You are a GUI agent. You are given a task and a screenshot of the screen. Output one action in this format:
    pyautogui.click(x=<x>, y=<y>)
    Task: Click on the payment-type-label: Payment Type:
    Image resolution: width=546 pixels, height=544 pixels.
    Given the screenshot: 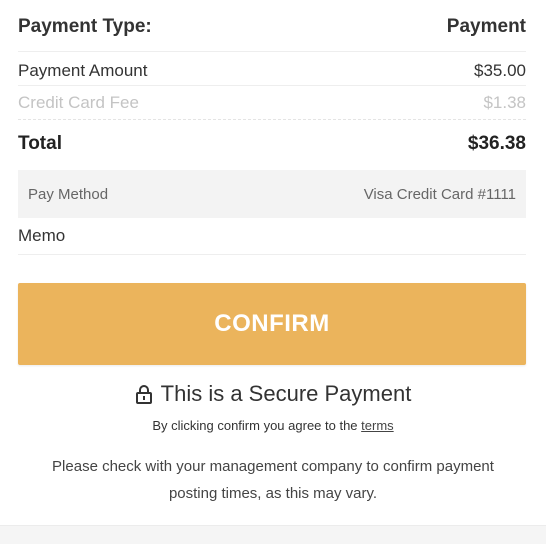 What is the action you would take?
    pyautogui.click(x=85, y=26)
    